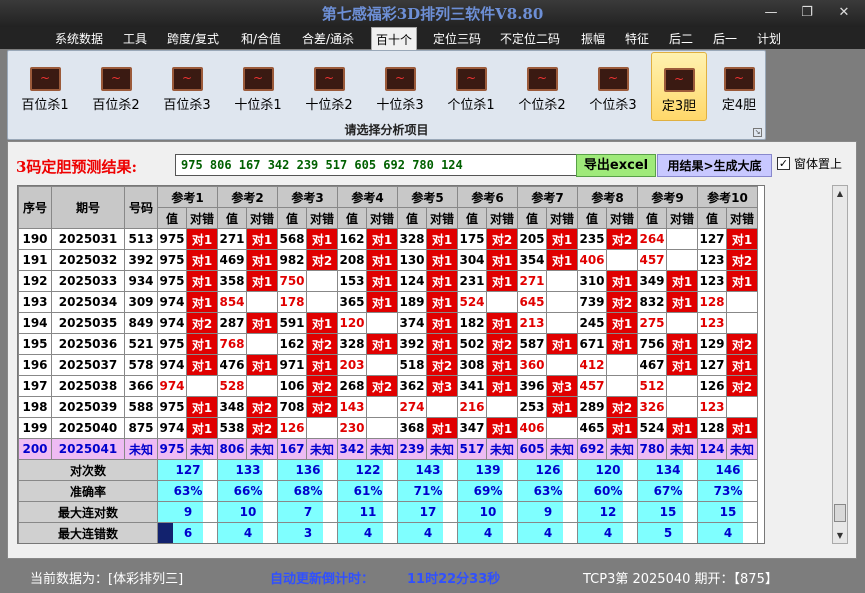 The width and height of the screenshot is (865, 593). Describe the element at coordinates (488, 470) in the screenshot. I see `stats-value: 139` at that location.